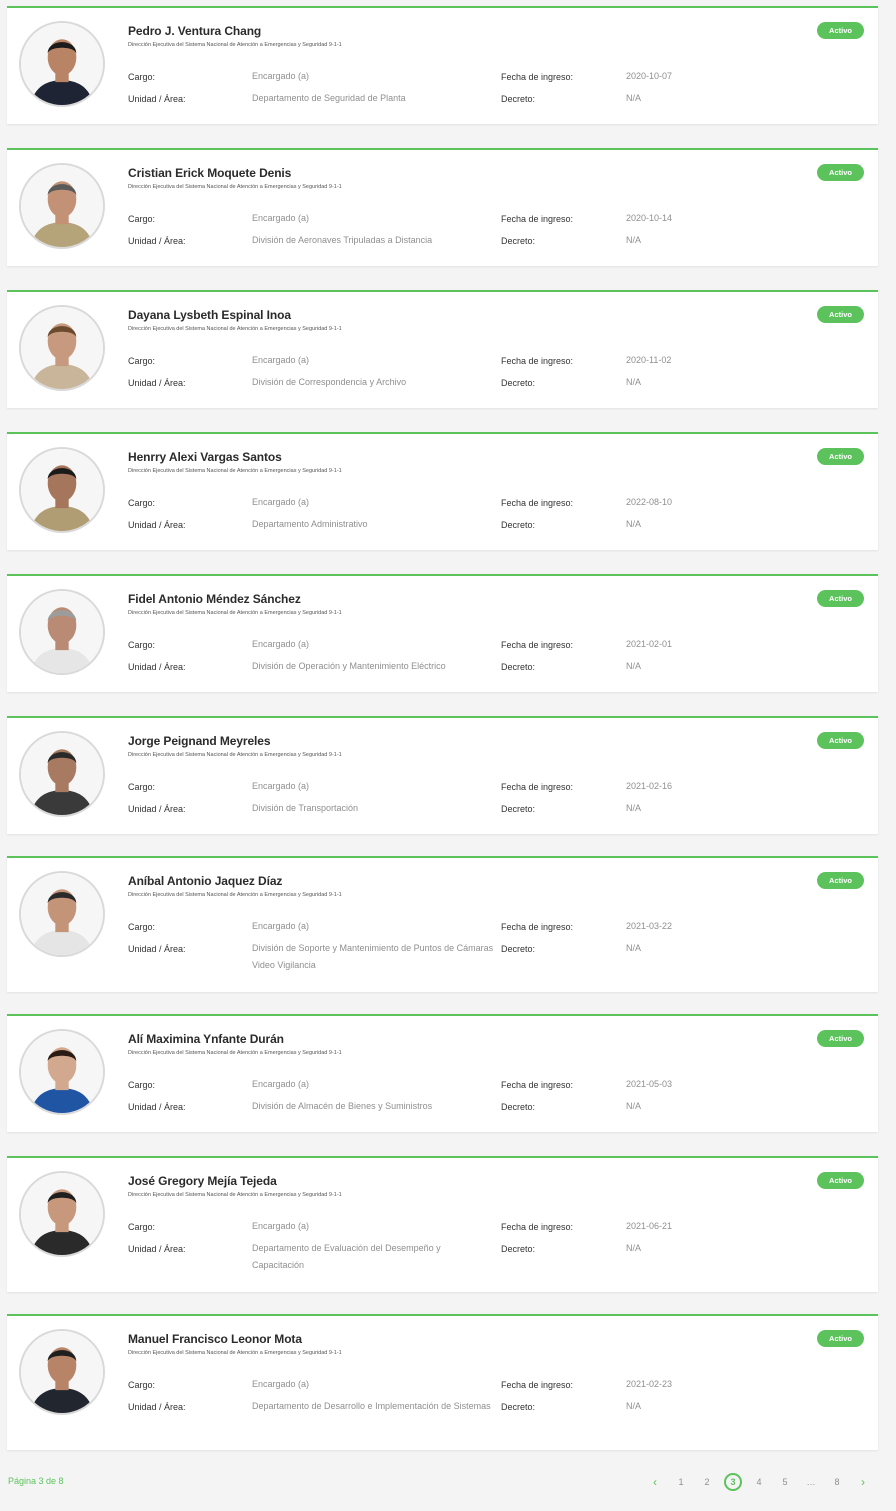 This screenshot has width=896, height=1511. What do you see at coordinates (681, 1482) in the screenshot?
I see `page-1: 1` at bounding box center [681, 1482].